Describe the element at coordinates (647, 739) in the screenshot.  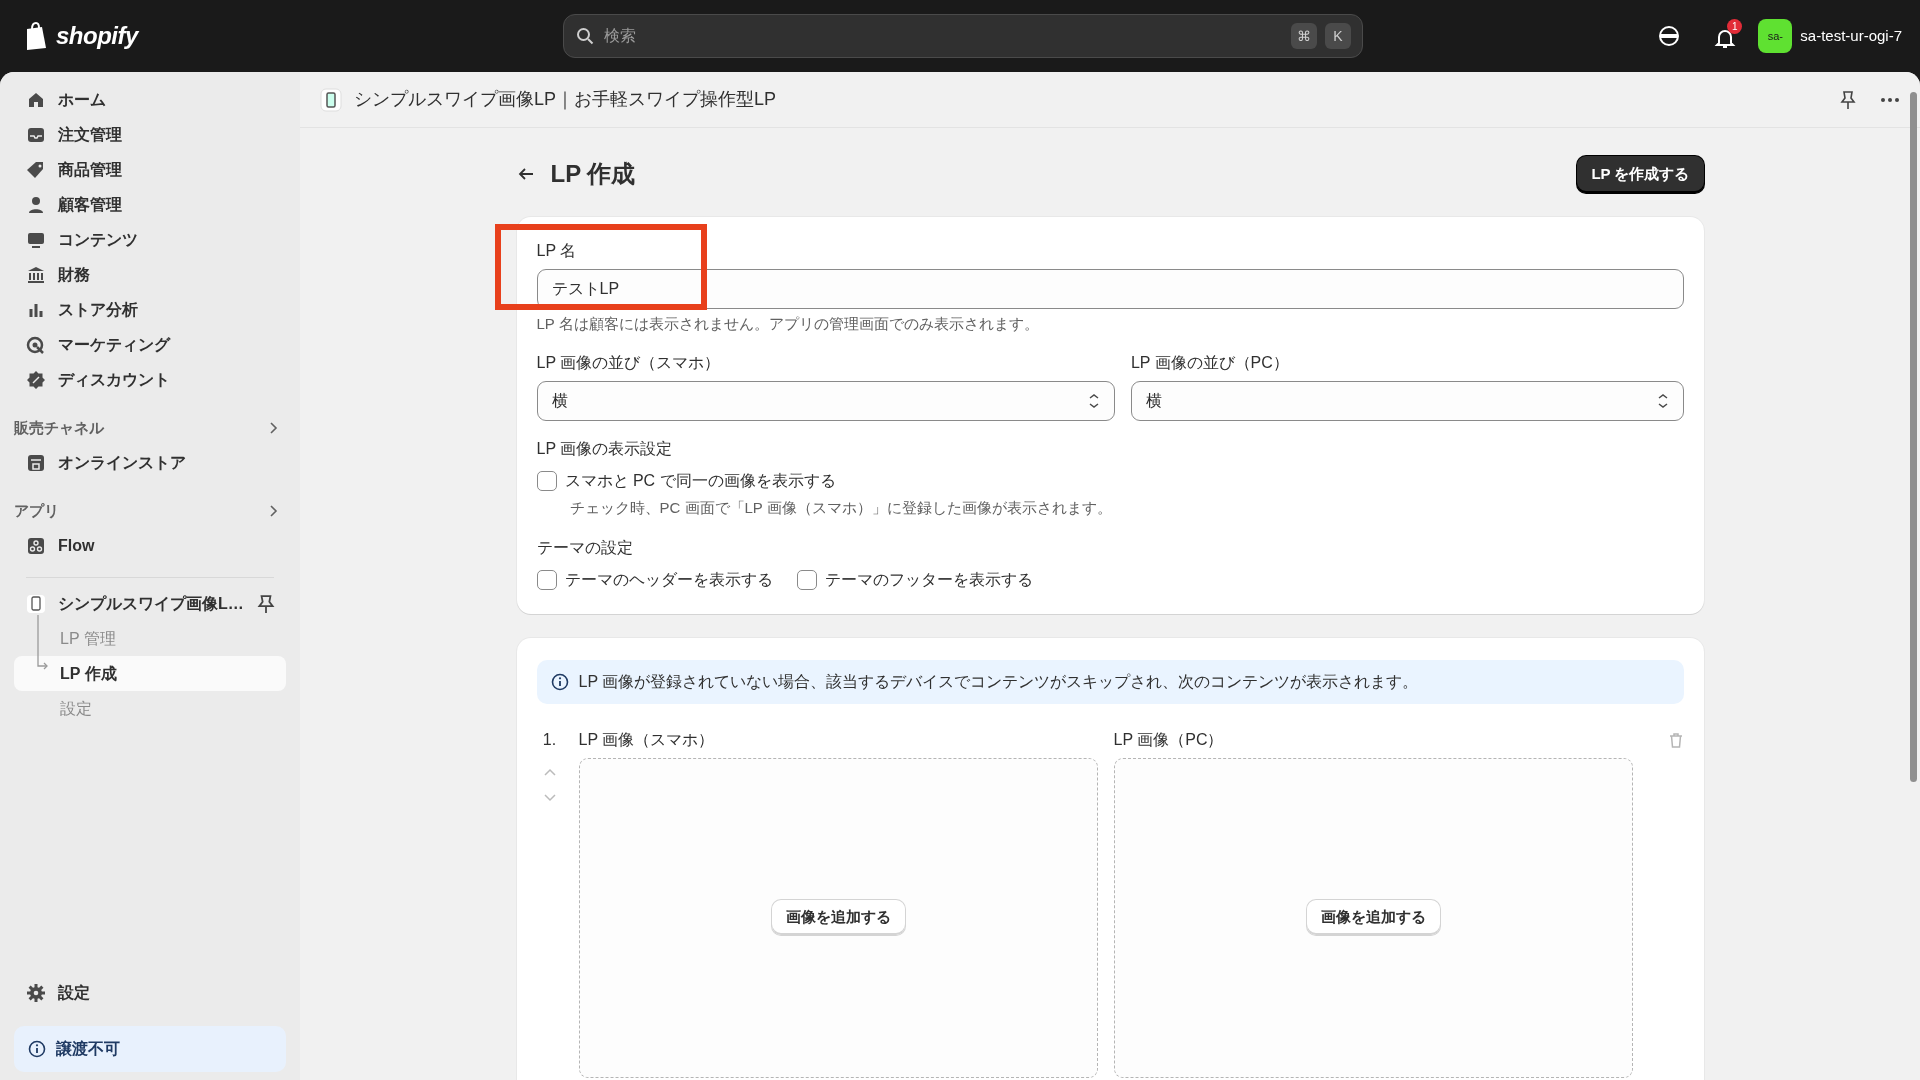
I see `slot-label: LP 画像（スマホ）` at that location.